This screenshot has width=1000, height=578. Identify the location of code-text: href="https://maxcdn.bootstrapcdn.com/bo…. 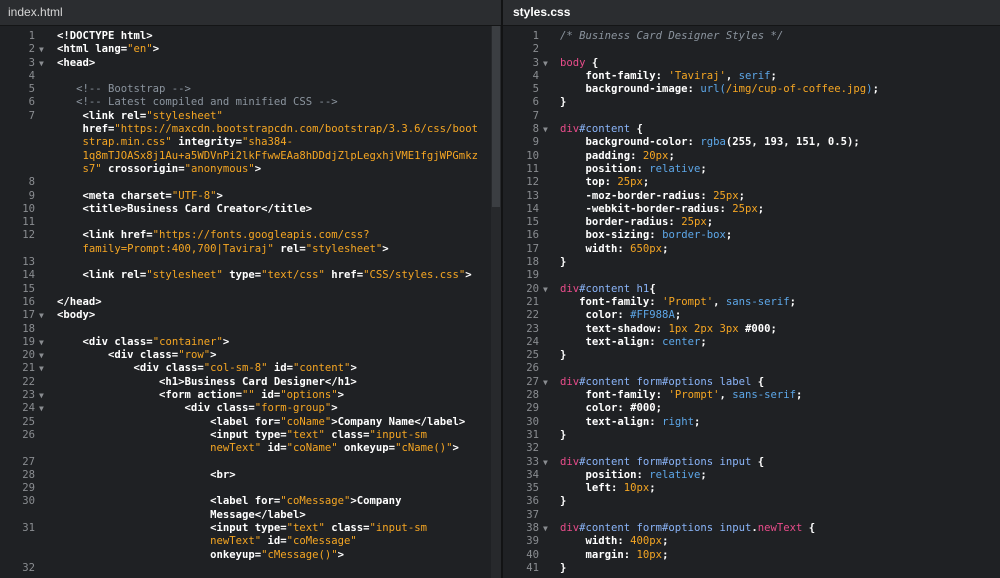
(267, 129).